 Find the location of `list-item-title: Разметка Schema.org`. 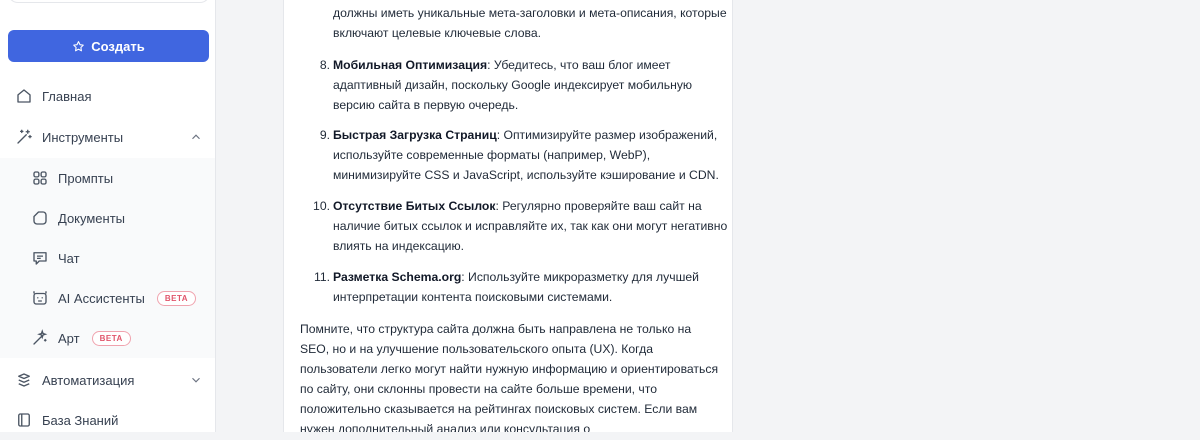

list-item-title: Разметка Schema.org is located at coordinates (397, 277).